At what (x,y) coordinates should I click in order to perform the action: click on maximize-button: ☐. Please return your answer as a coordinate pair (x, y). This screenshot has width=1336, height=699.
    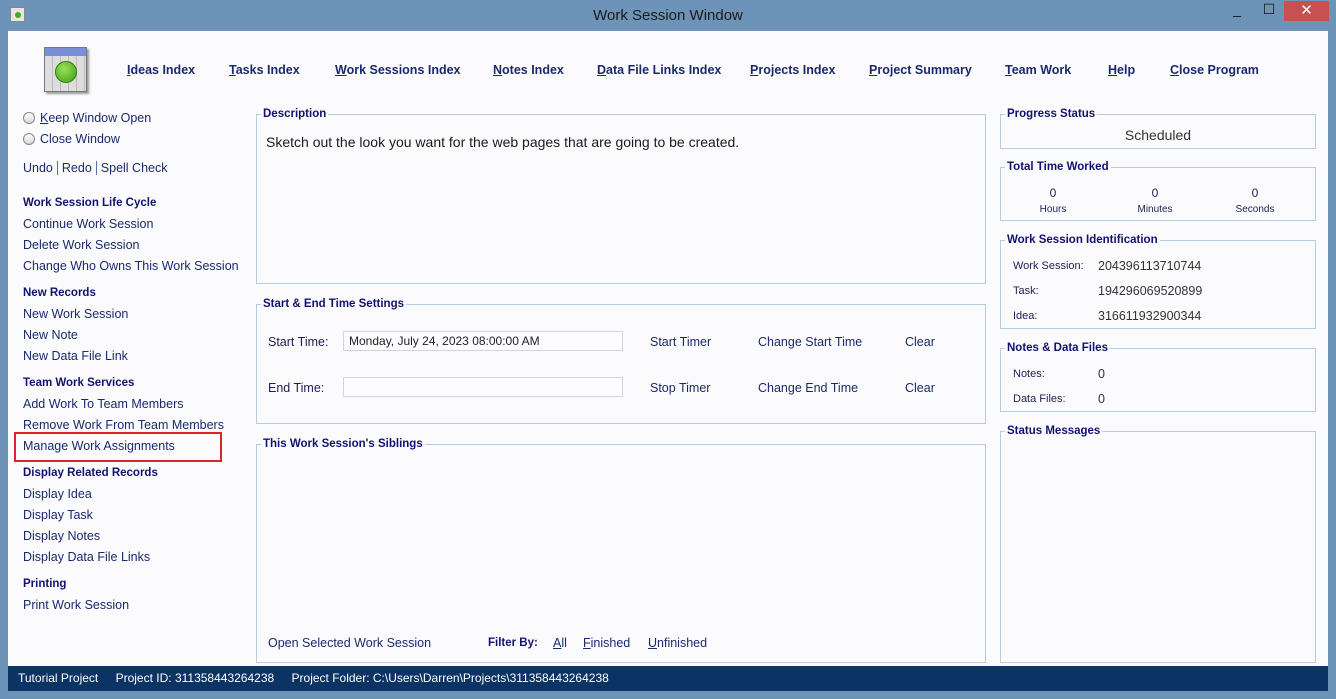
    Looking at the image, I should click on (1269, 11).